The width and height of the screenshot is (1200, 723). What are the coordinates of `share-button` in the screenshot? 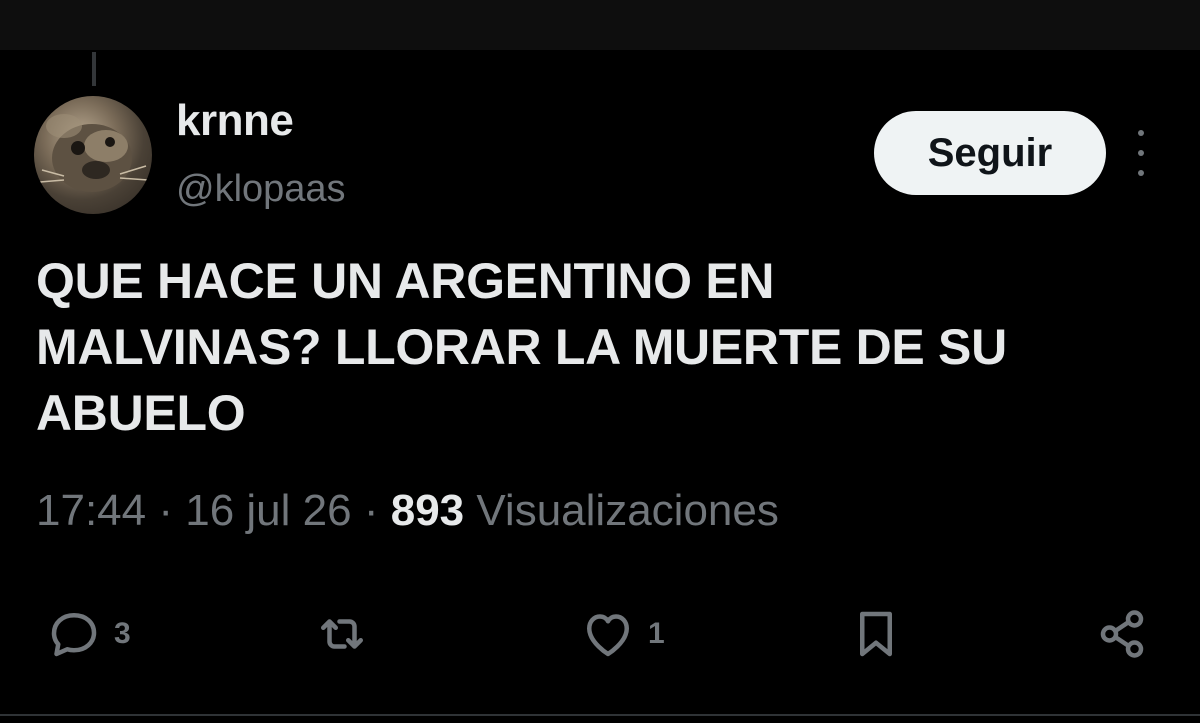 It's located at (1122, 634).